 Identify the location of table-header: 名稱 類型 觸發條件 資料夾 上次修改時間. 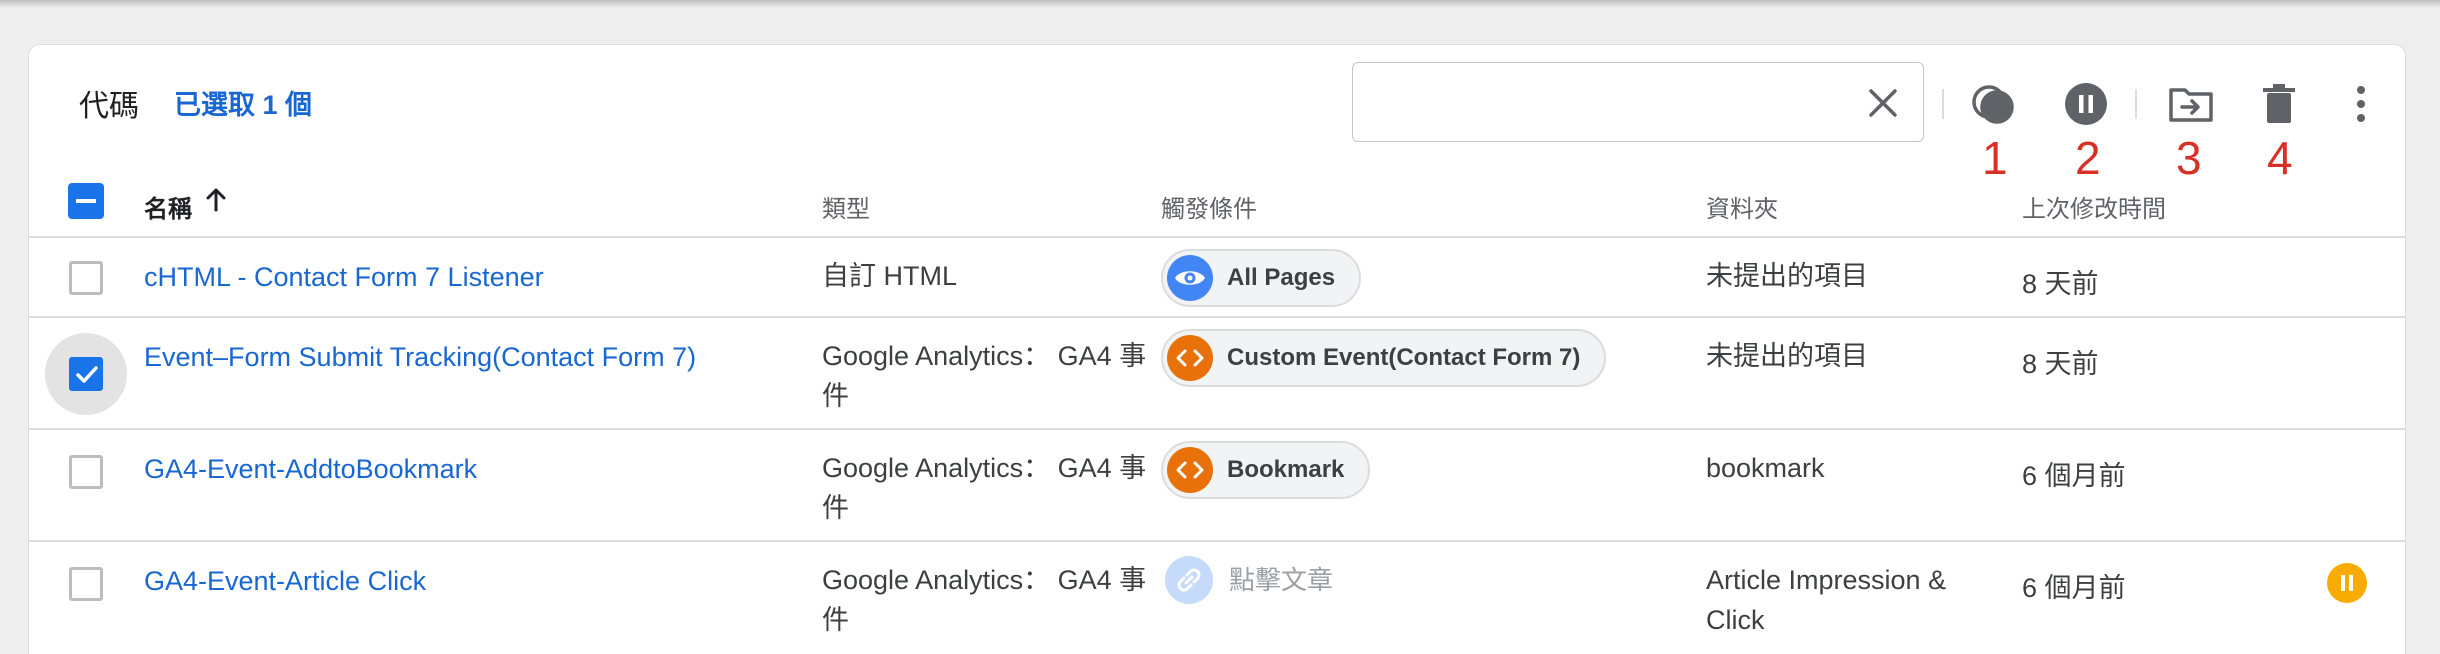
(1217, 201).